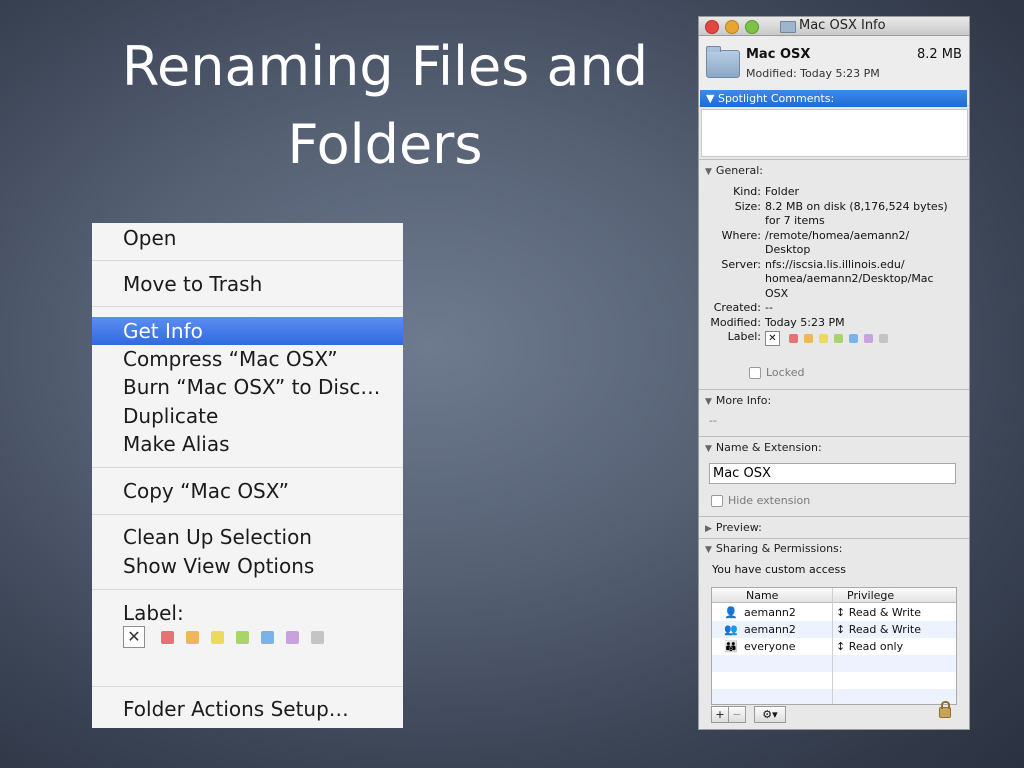  Describe the element at coordinates (834, 448) in the screenshot. I see `name-extension-section-header: ▼ Name & Extension:` at that location.